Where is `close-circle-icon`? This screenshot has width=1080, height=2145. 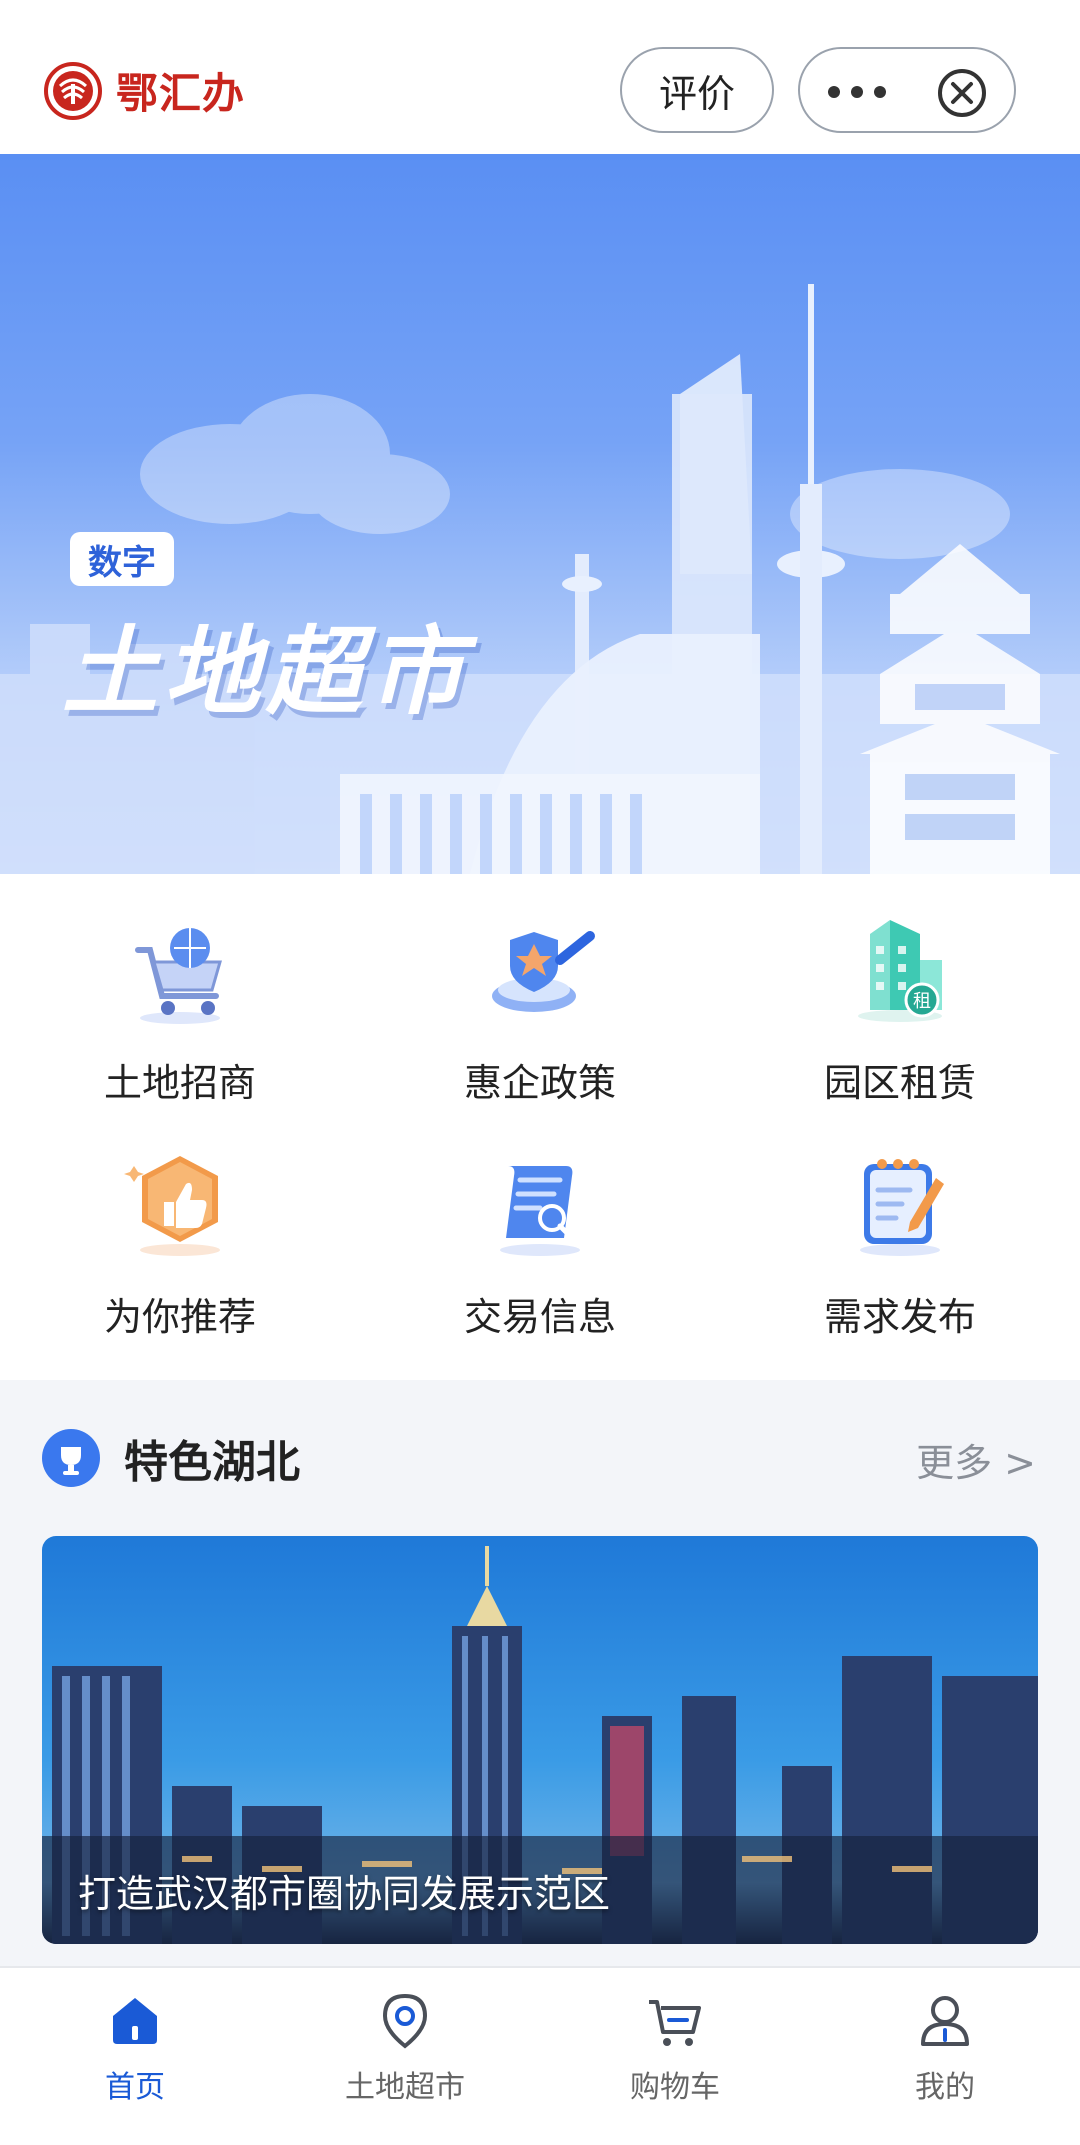
close-circle-icon is located at coordinates (962, 93).